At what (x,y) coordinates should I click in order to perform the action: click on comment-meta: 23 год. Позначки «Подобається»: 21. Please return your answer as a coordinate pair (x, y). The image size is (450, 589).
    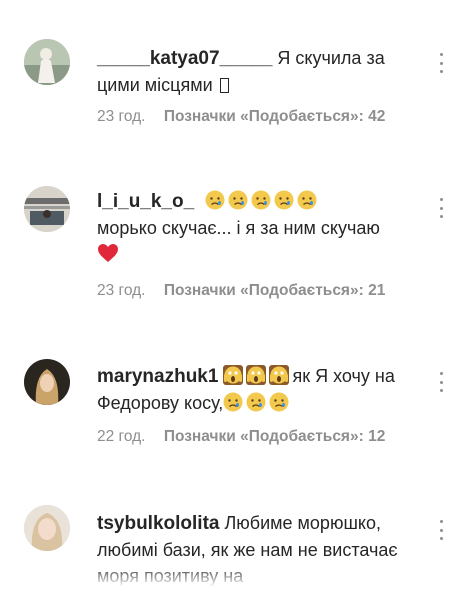
    Looking at the image, I should click on (241, 291).